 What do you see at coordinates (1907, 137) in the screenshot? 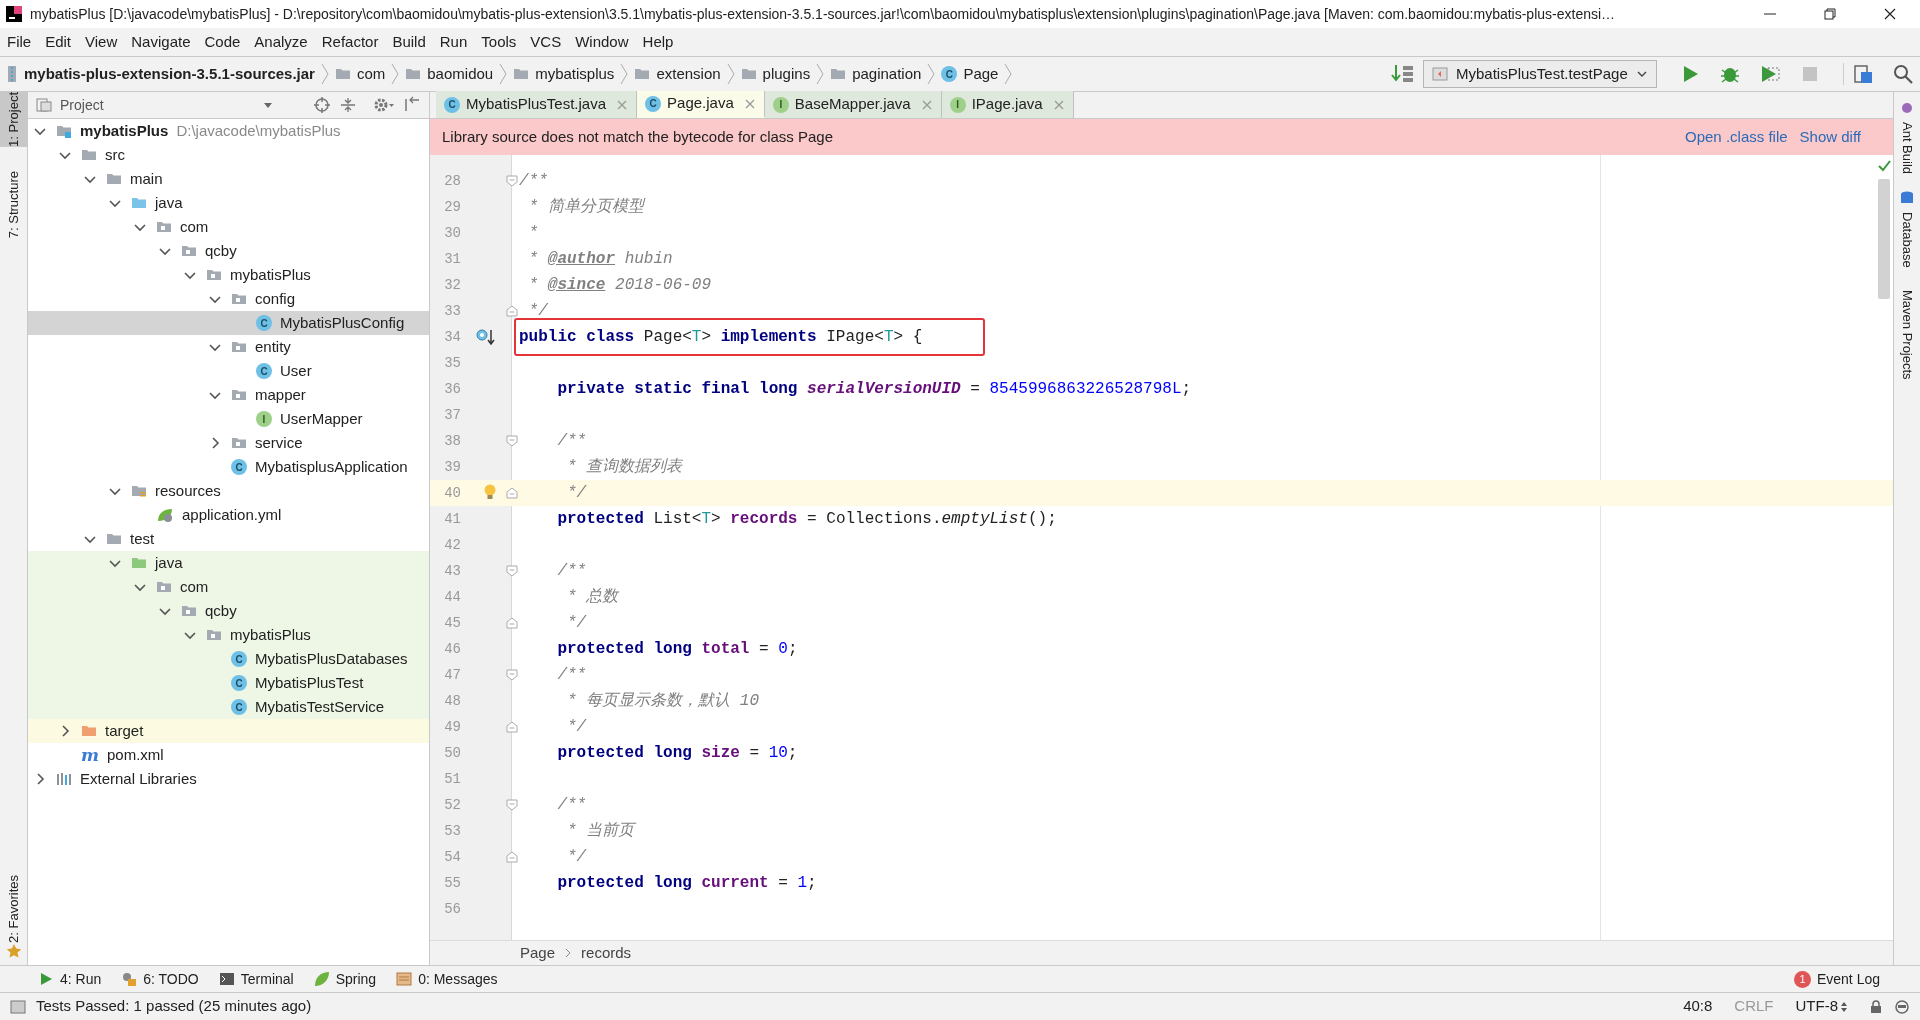
I see `tool-window-tab: Ant Build` at bounding box center [1907, 137].